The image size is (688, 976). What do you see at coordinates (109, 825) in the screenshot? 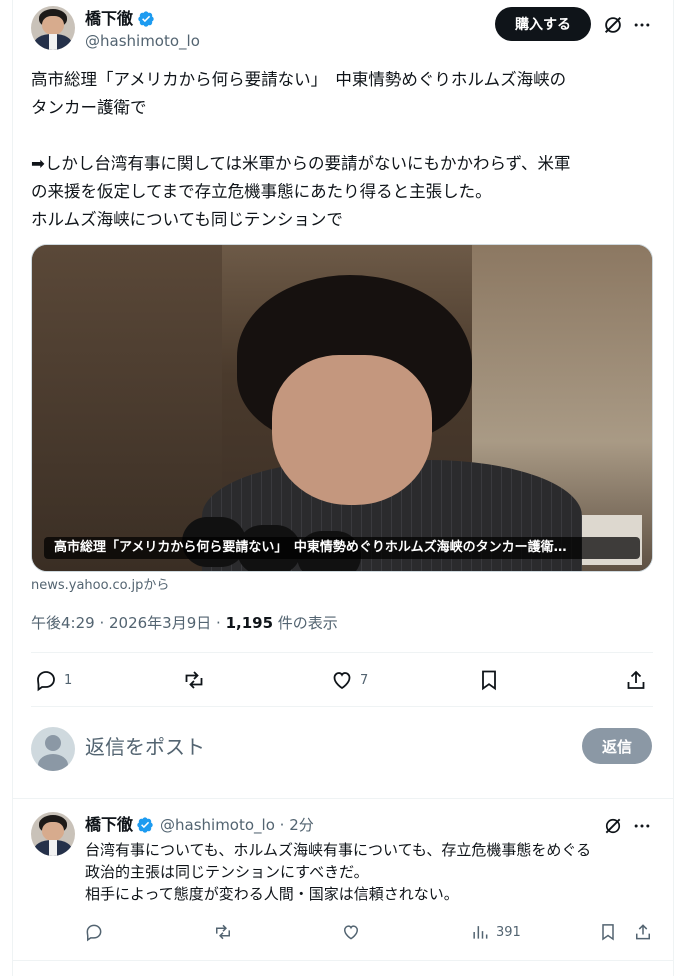
I see `reply-author-name: 橋下徹` at bounding box center [109, 825].